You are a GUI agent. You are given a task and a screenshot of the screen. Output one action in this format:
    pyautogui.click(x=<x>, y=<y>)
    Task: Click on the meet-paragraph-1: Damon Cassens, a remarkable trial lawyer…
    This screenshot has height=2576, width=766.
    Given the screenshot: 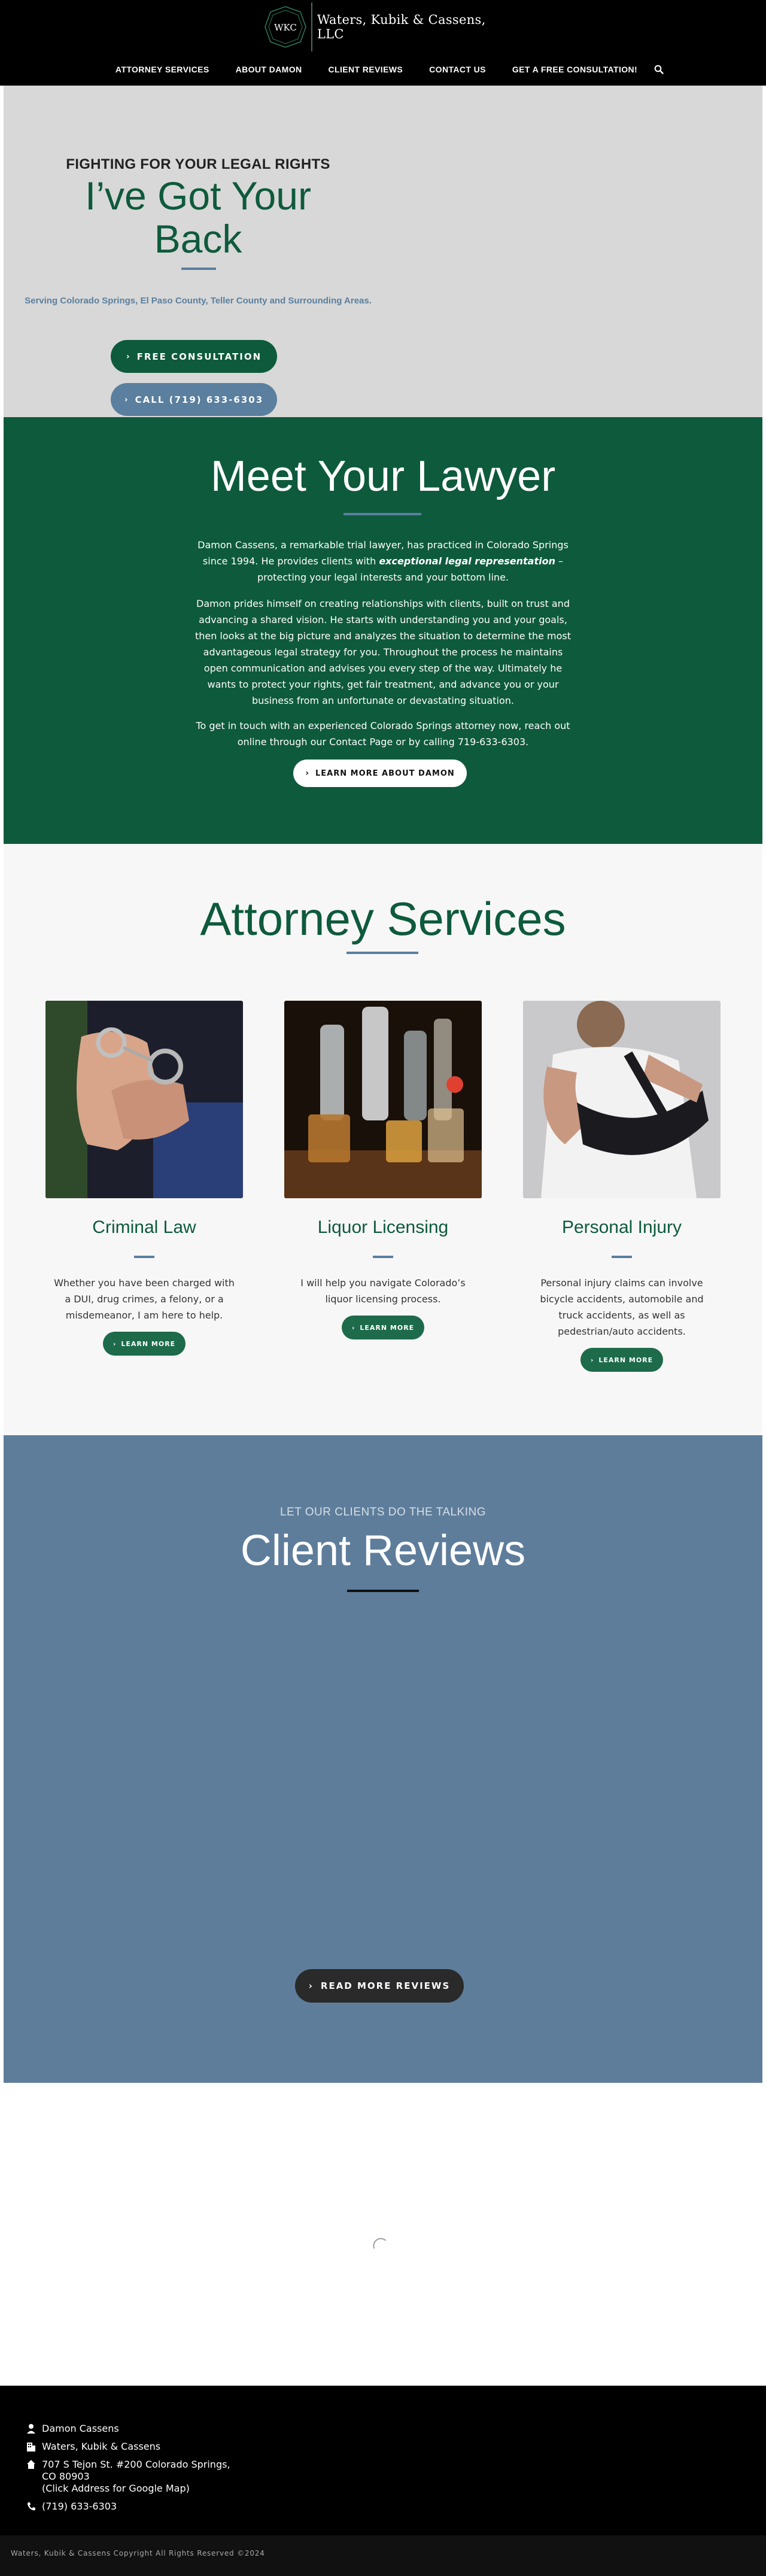 What is the action you would take?
    pyautogui.click(x=383, y=561)
    